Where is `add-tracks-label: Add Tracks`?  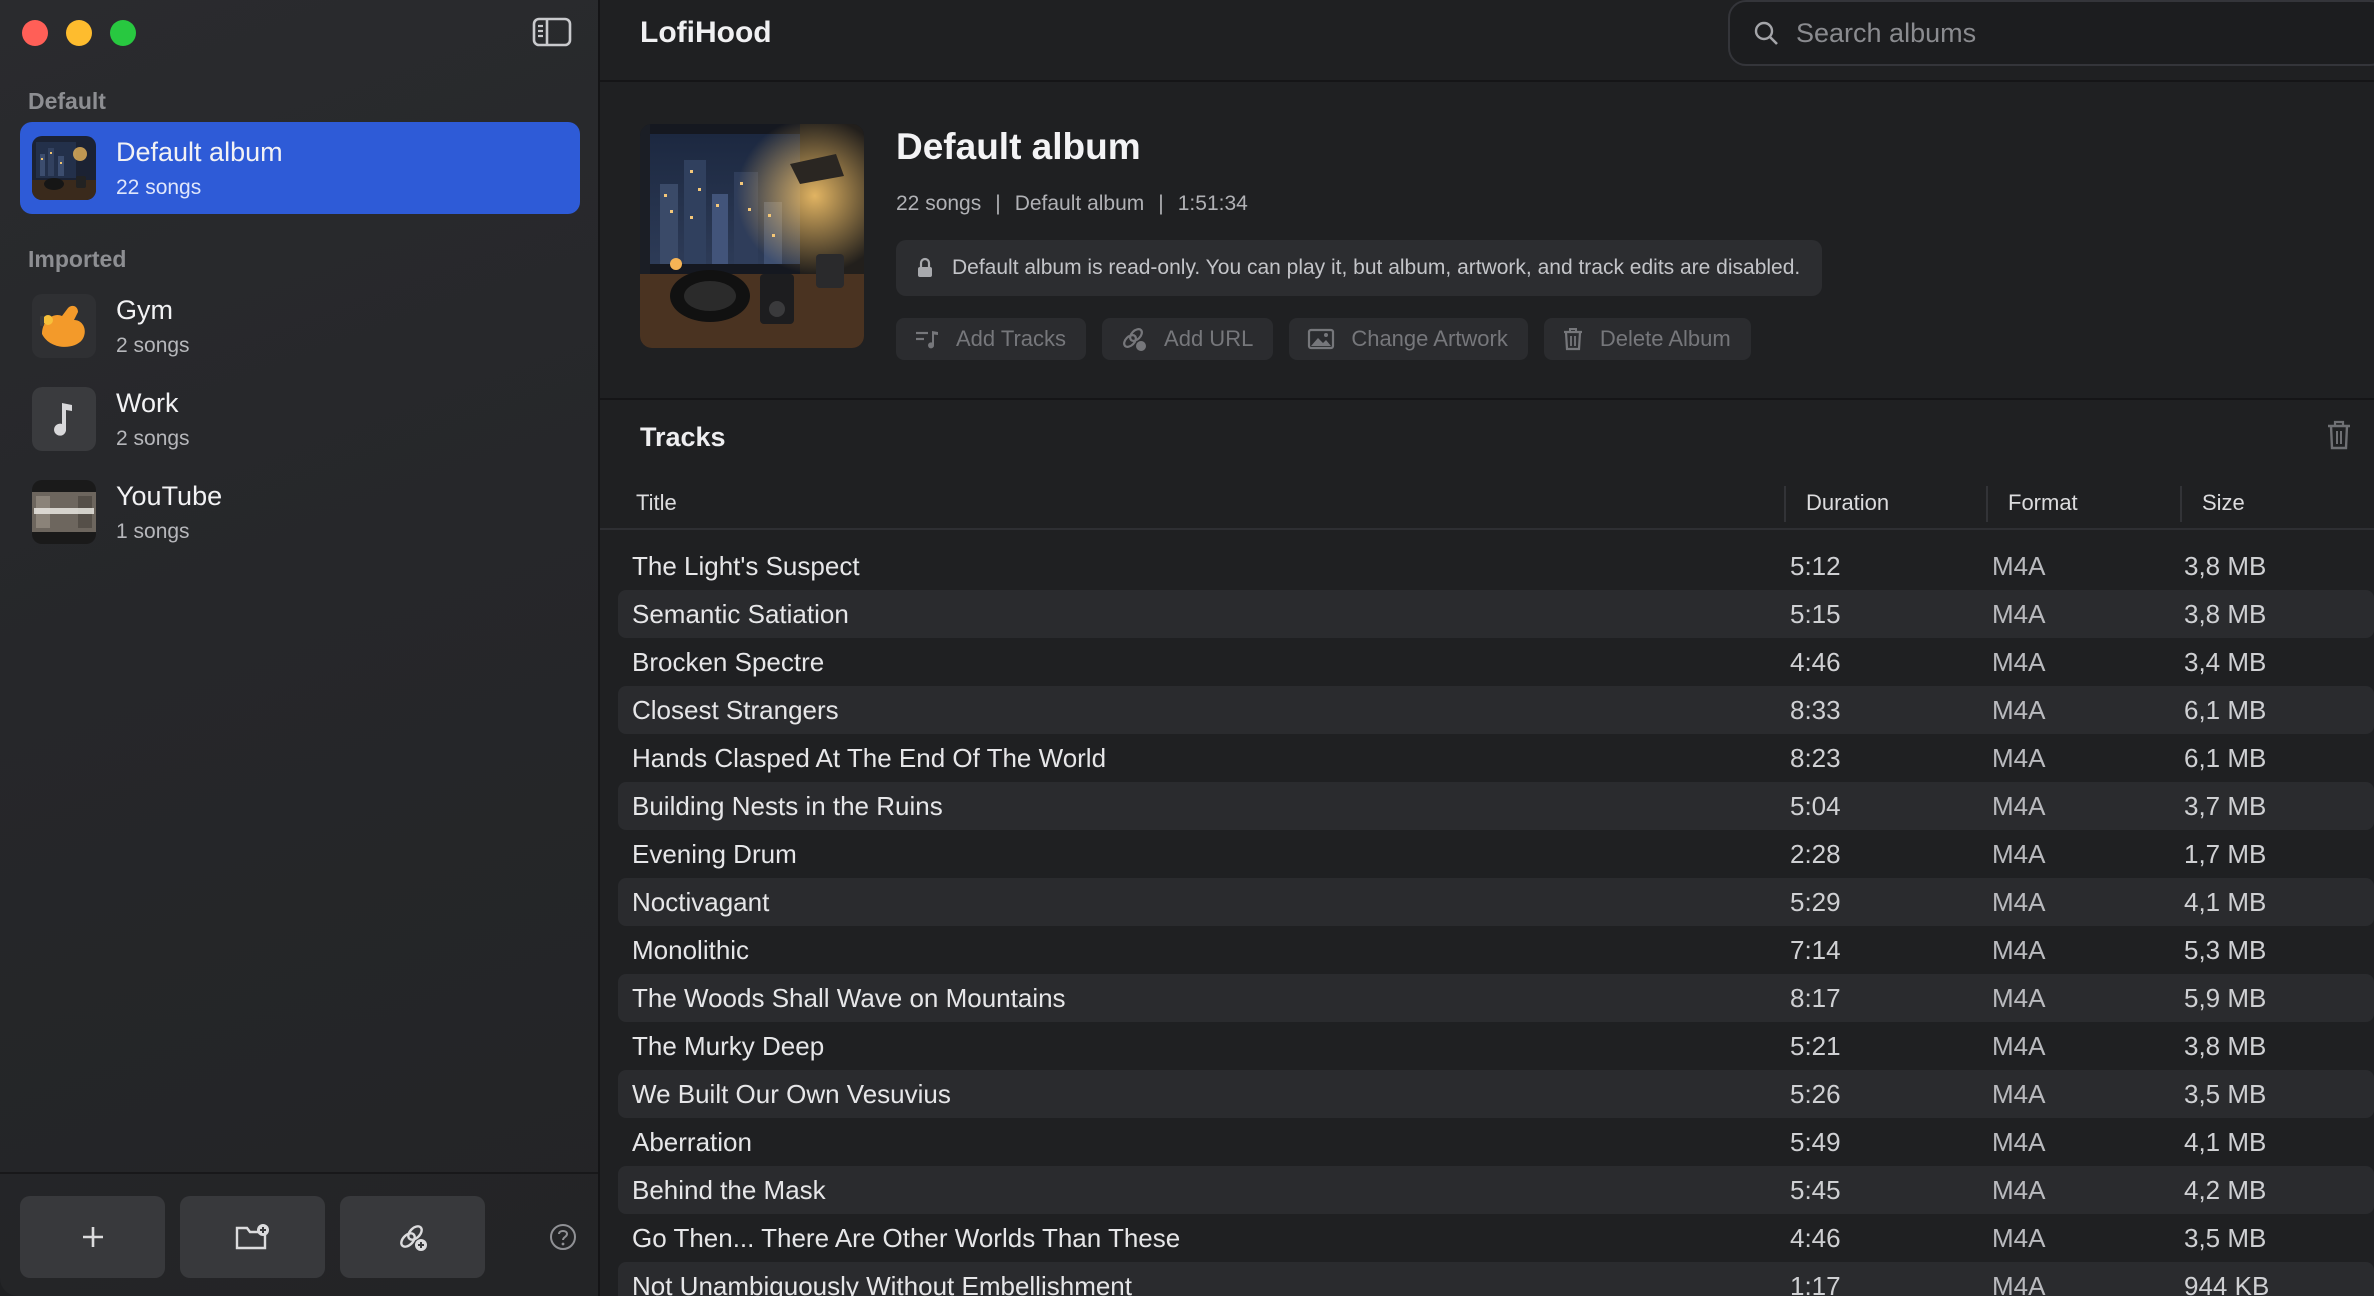
add-tracks-label: Add Tracks is located at coordinates (1011, 338).